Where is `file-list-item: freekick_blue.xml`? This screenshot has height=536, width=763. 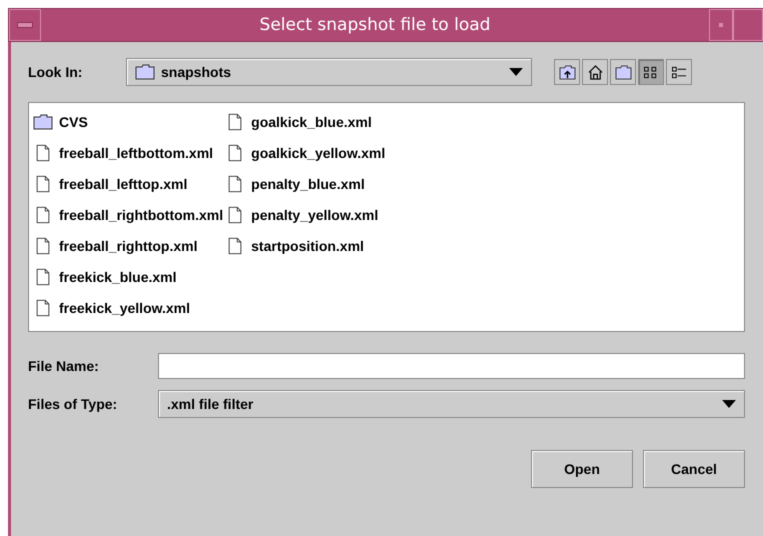 file-list-item: freekick_blue.xml is located at coordinates (128, 276).